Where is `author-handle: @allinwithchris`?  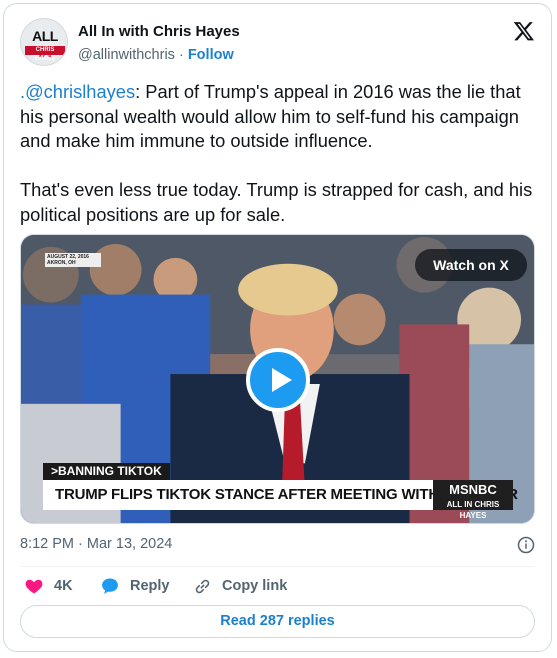
author-handle: @allinwithchris is located at coordinates (126, 55).